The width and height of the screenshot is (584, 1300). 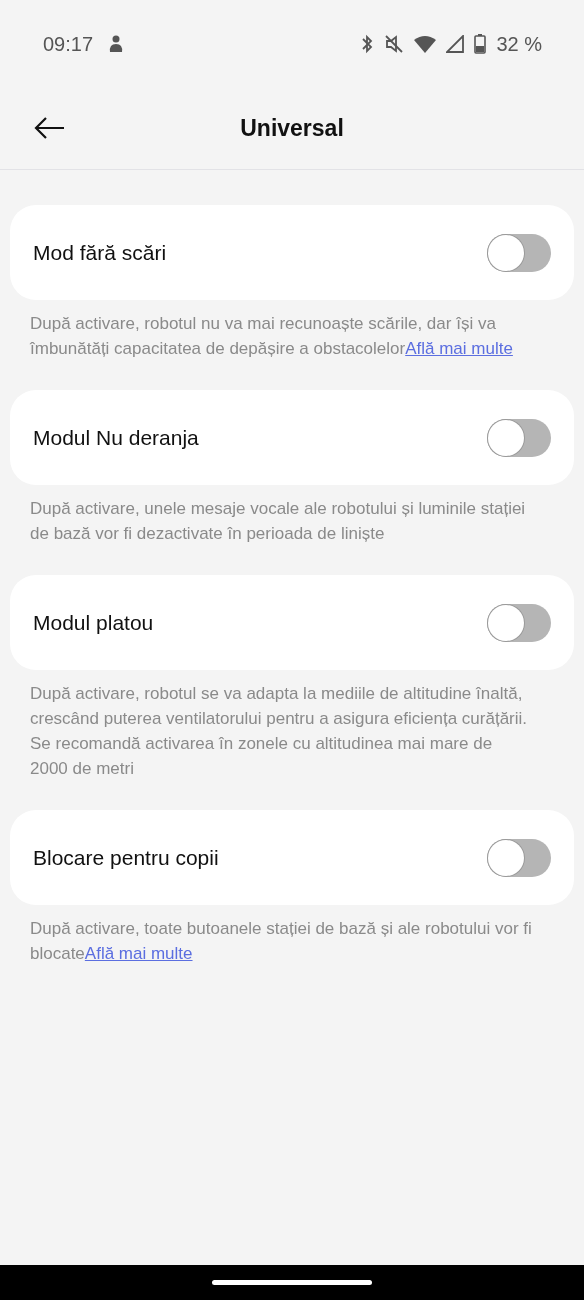 What do you see at coordinates (272, 336) in the screenshot?
I see `setting-description: După activare, robotul nu va mai recunoaște scările, dar își va îmbunătăți capacitatea de depășire a obstacolelorAflă mai multe` at bounding box center [272, 336].